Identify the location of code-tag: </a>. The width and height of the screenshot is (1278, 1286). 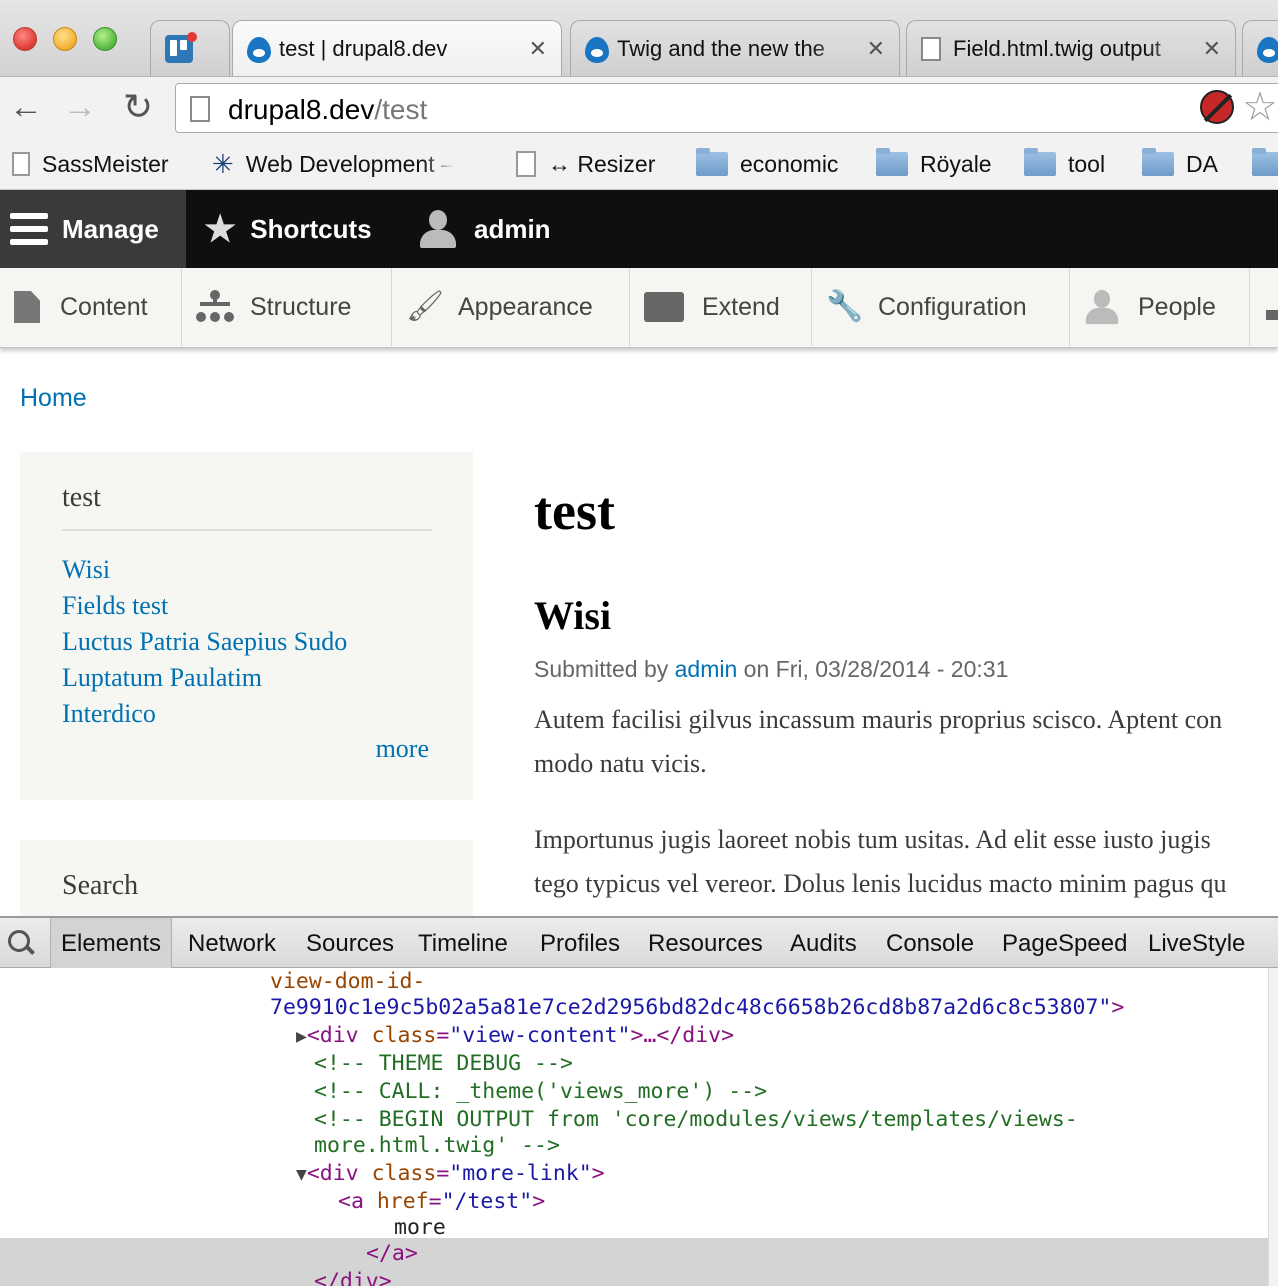
(392, 1253).